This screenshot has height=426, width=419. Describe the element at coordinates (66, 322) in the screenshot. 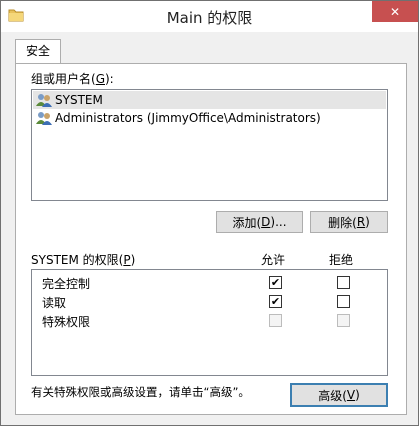

I see `permission-name: 特殊权限` at that location.